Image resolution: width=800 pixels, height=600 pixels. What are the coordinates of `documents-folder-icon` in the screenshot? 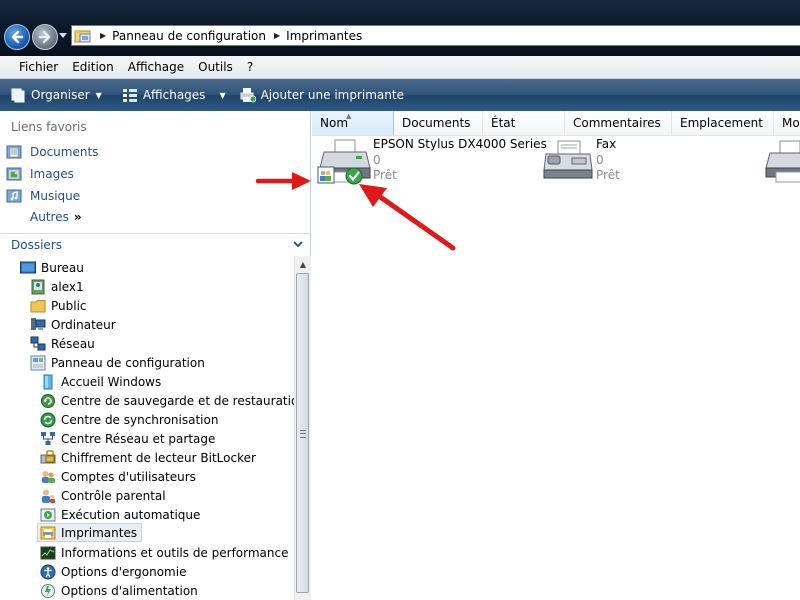 It's located at (14, 152).